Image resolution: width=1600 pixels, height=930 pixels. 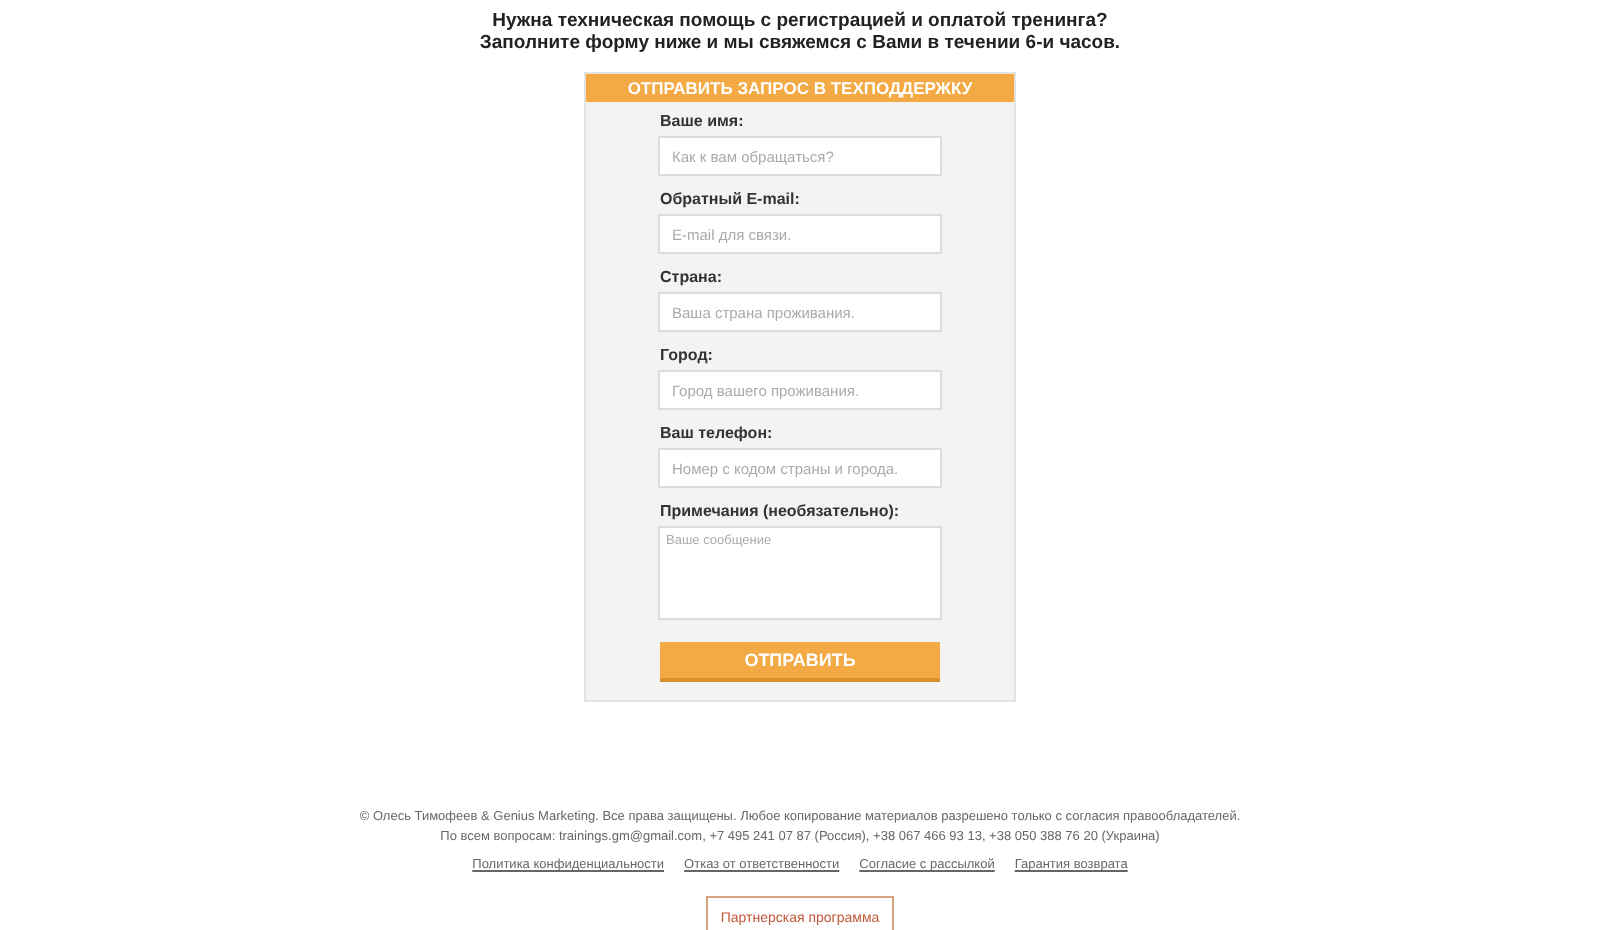 I want to click on field-label: Ваше имя:, so click(x=703, y=121).